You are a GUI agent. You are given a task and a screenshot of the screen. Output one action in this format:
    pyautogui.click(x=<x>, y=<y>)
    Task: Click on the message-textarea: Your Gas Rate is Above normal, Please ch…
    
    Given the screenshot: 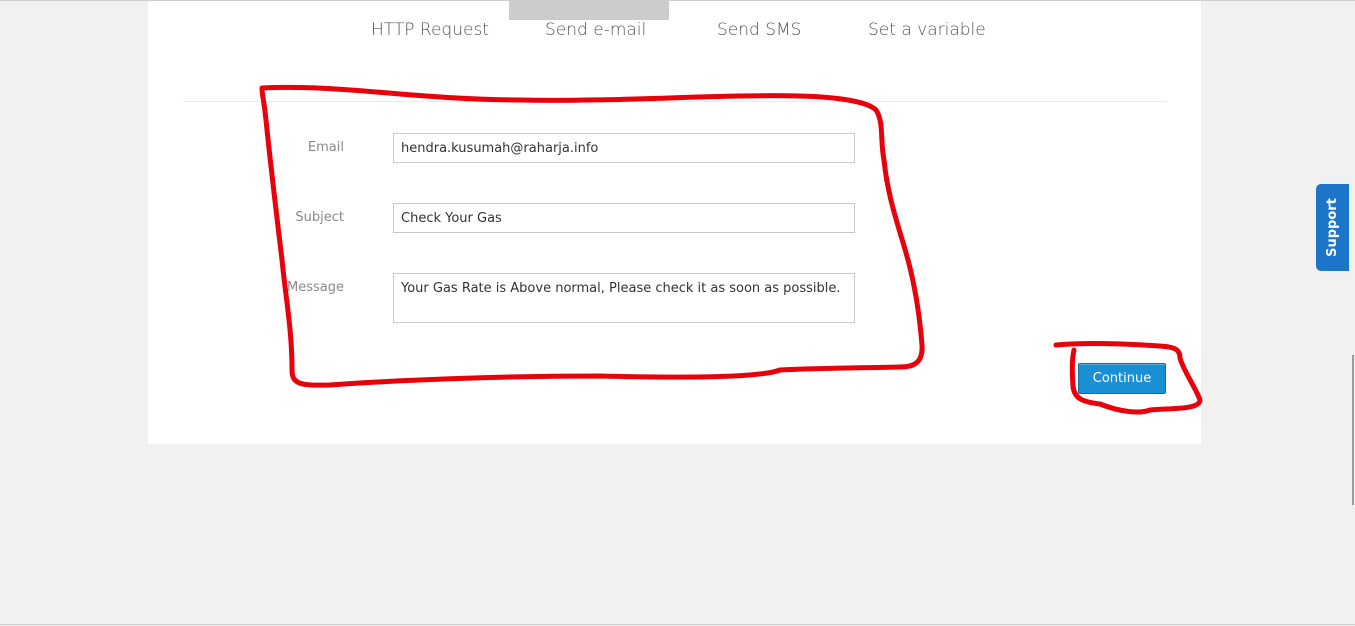 What is the action you would take?
    pyautogui.click(x=624, y=298)
    